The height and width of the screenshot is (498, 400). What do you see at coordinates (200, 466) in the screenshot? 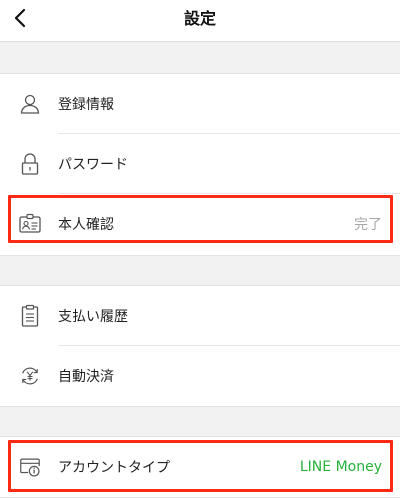
I see `highlight-box-account-type` at bounding box center [200, 466].